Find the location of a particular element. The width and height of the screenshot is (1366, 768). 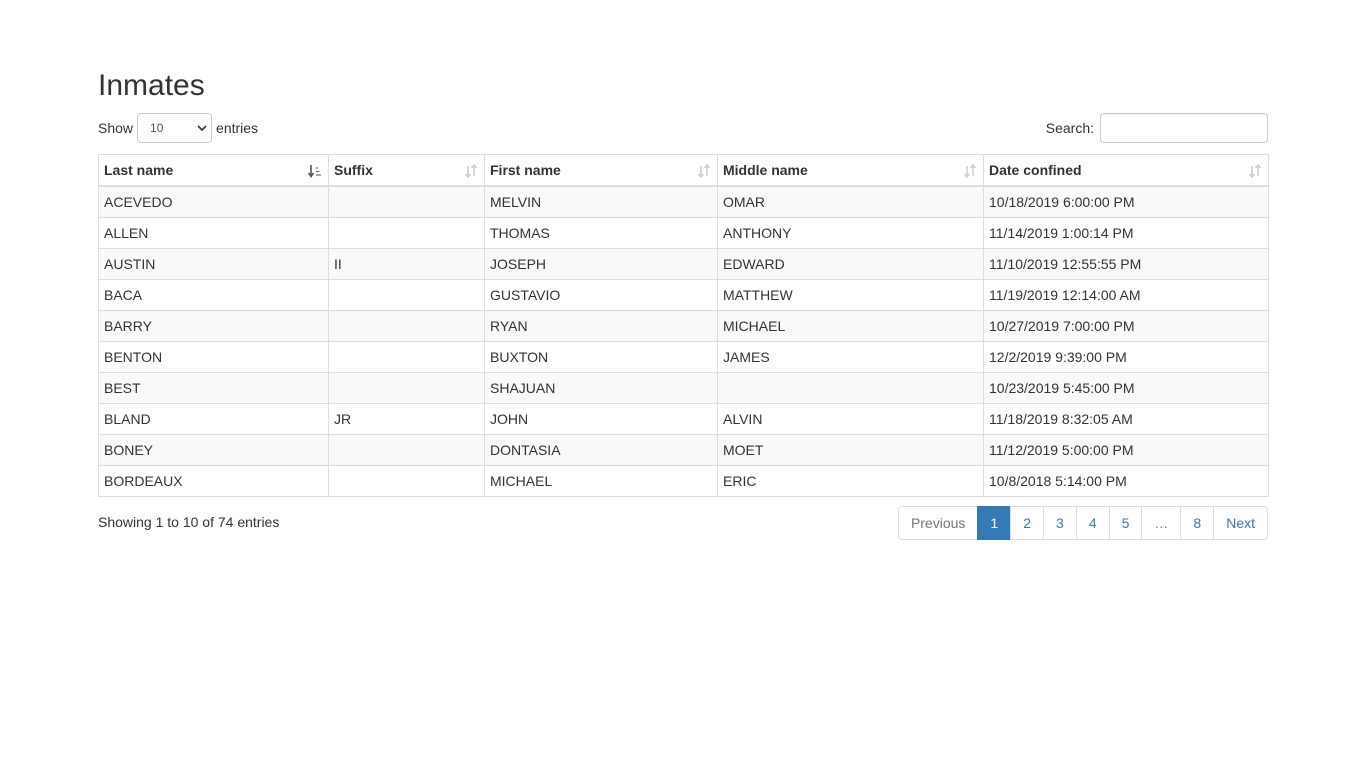

table-row: BLAND JR JOHN ALVIN 11/18/2019 8:32:05 AM is located at coordinates (683, 419).